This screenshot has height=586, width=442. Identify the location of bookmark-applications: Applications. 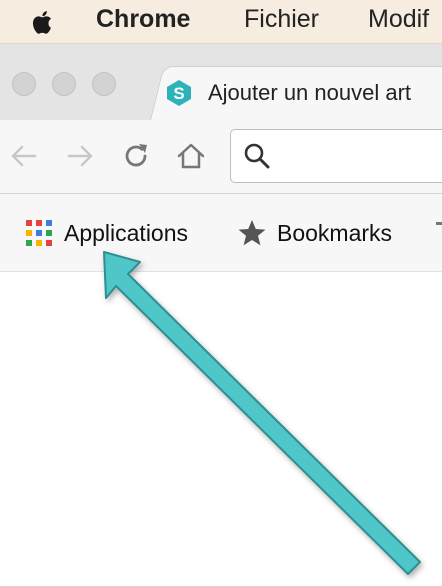
(107, 233).